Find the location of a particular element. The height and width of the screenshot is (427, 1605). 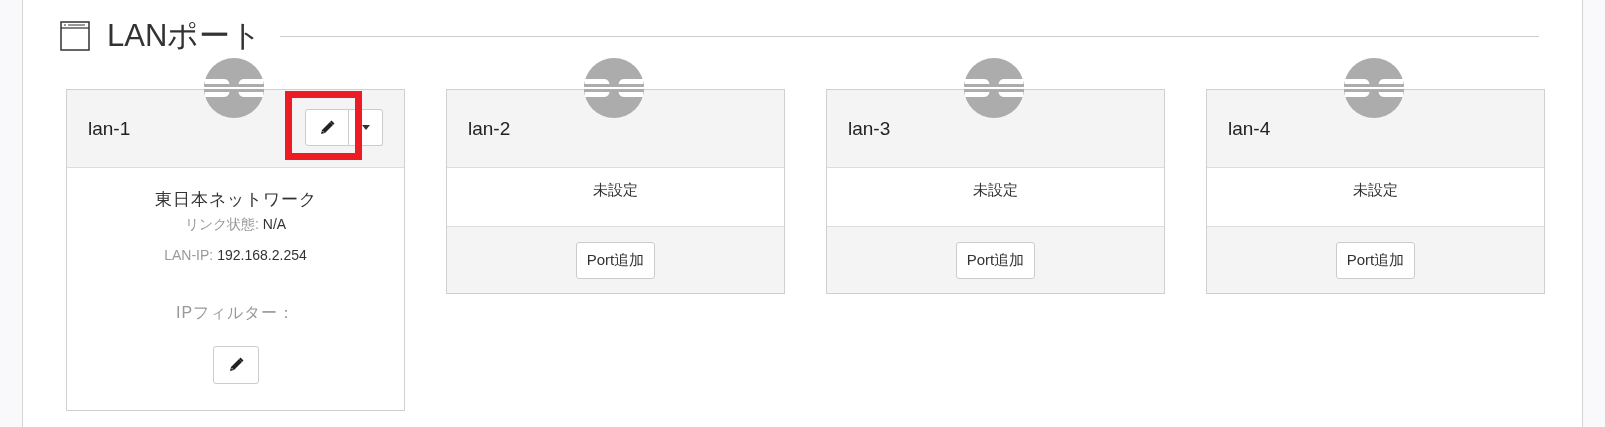

port-name: lan-3 is located at coordinates (869, 128).